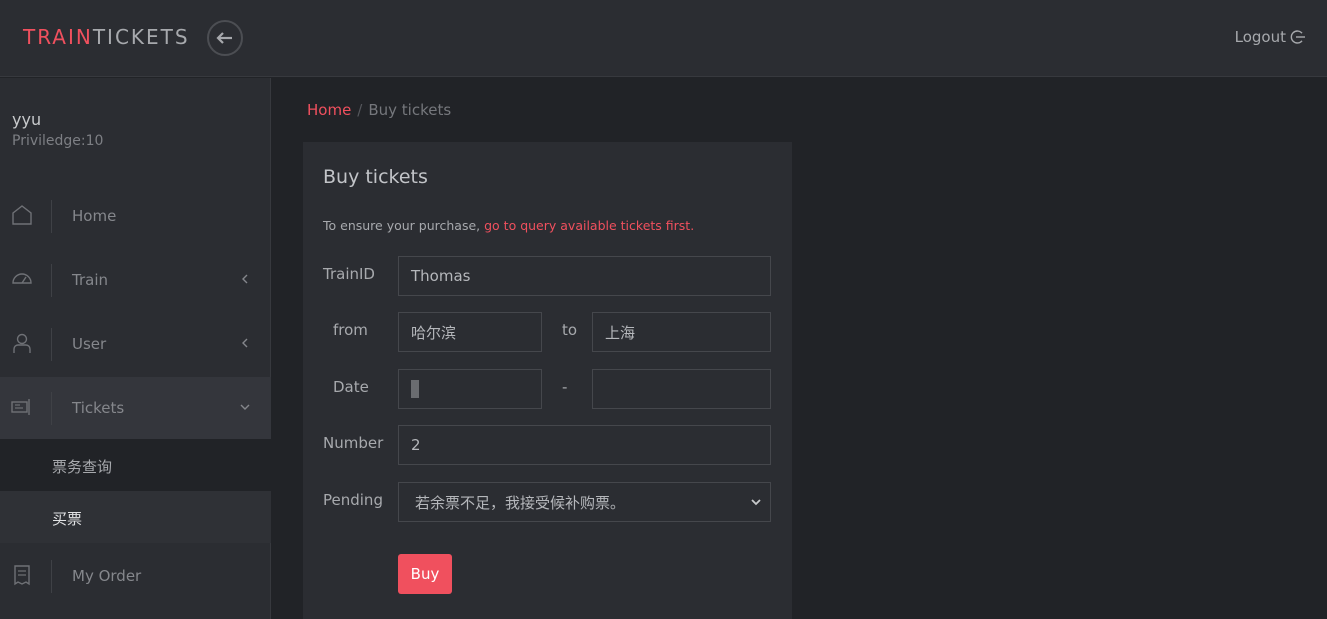 The height and width of the screenshot is (619, 1327). What do you see at coordinates (135, 280) in the screenshot?
I see `sidebar-item-train: Train` at bounding box center [135, 280].